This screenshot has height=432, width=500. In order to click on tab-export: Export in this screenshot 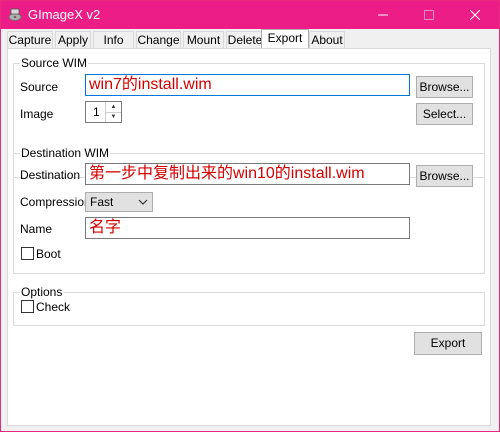, I will do `click(285, 39)`.